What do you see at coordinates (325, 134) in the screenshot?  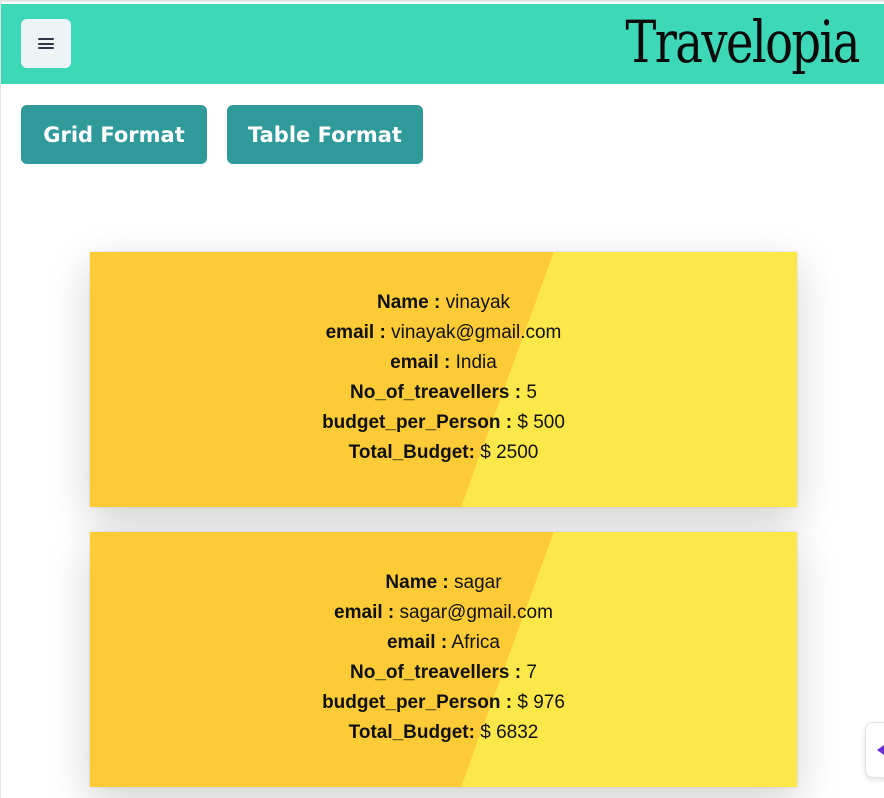 I see `table-format-button: Table Format` at bounding box center [325, 134].